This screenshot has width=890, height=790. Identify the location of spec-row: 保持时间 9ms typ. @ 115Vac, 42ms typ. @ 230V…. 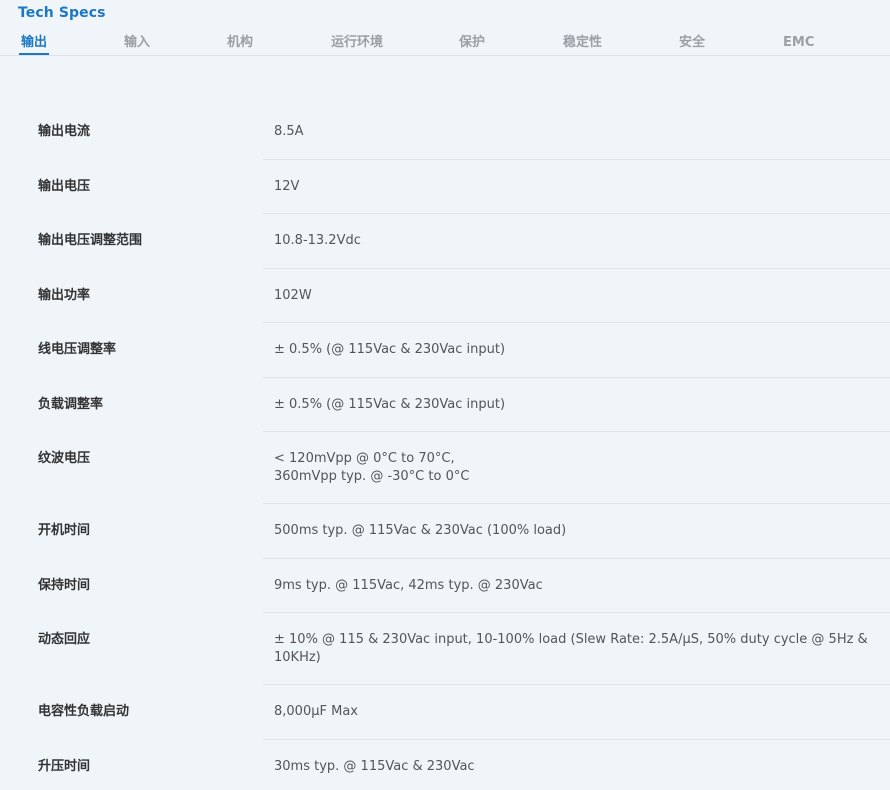
(445, 586).